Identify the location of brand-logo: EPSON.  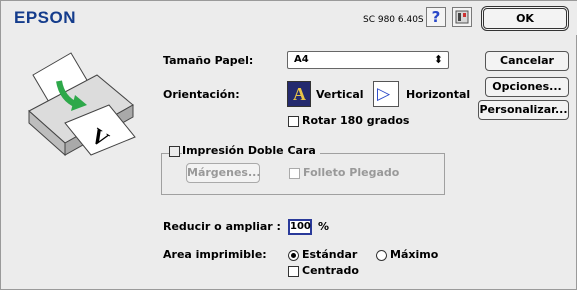
(45, 17).